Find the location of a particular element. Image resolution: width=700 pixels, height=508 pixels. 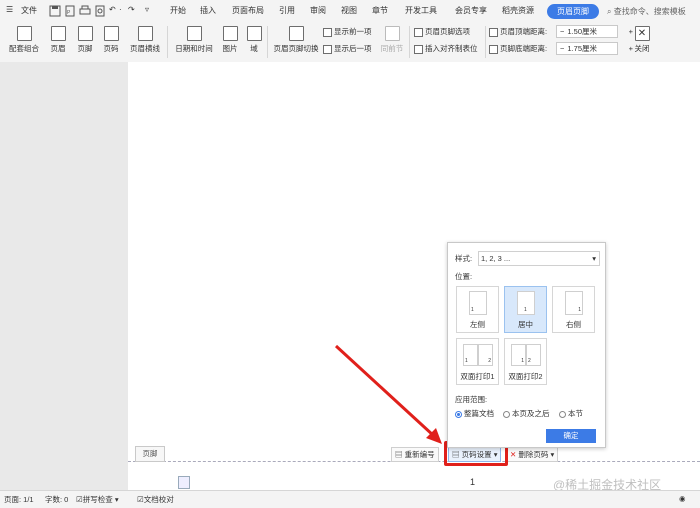

options-icon is located at coordinates (418, 32).